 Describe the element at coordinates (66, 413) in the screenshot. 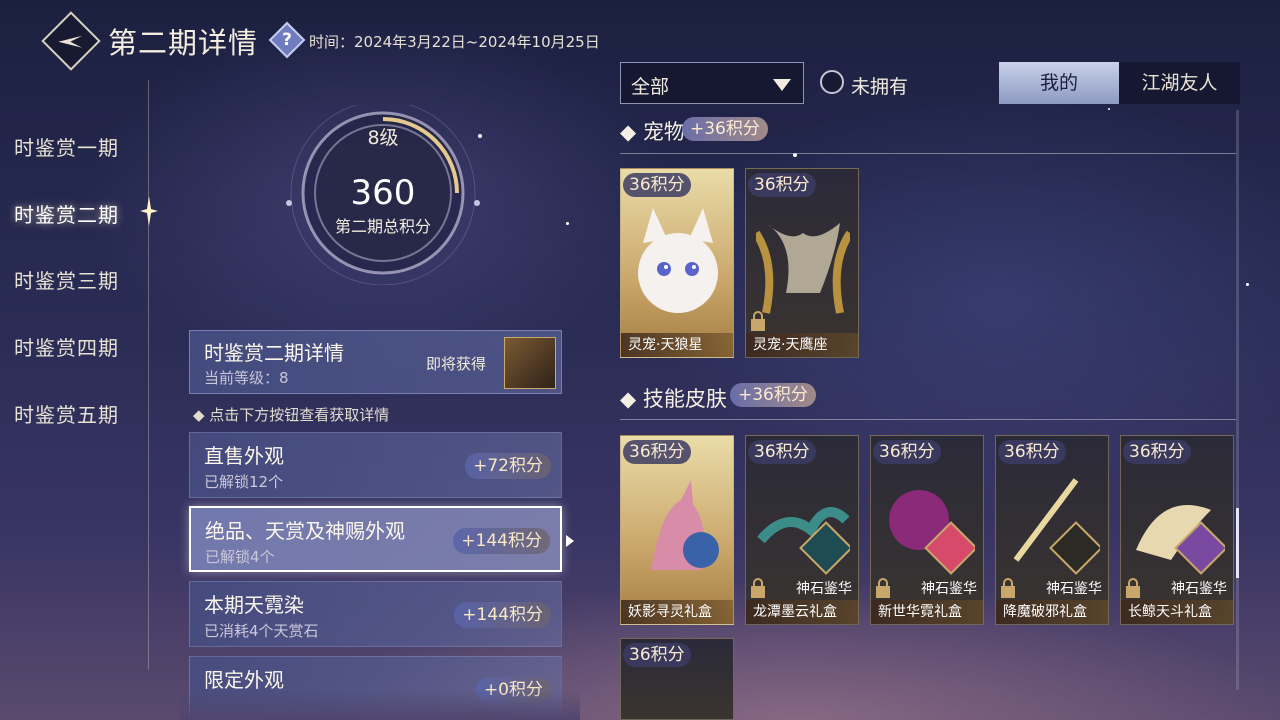

I see `nav-item-period-5: 时鉴赏五期` at that location.